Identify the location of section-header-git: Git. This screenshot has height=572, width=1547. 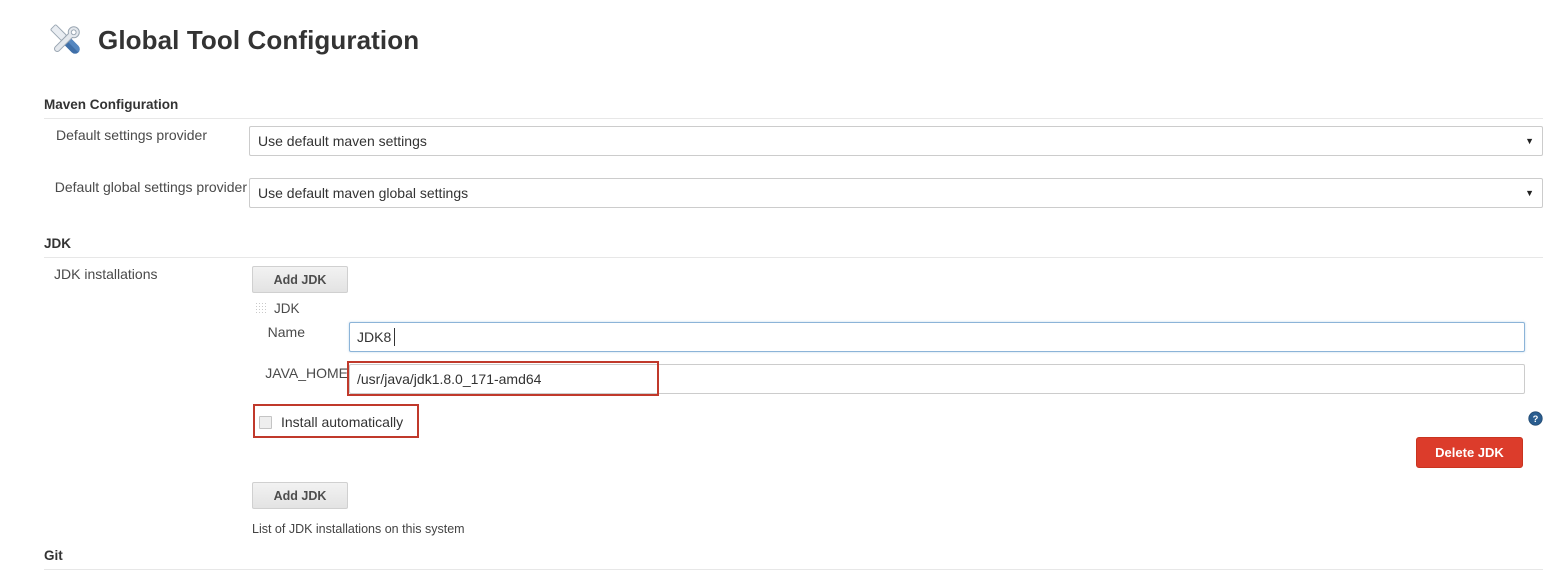
(53, 555).